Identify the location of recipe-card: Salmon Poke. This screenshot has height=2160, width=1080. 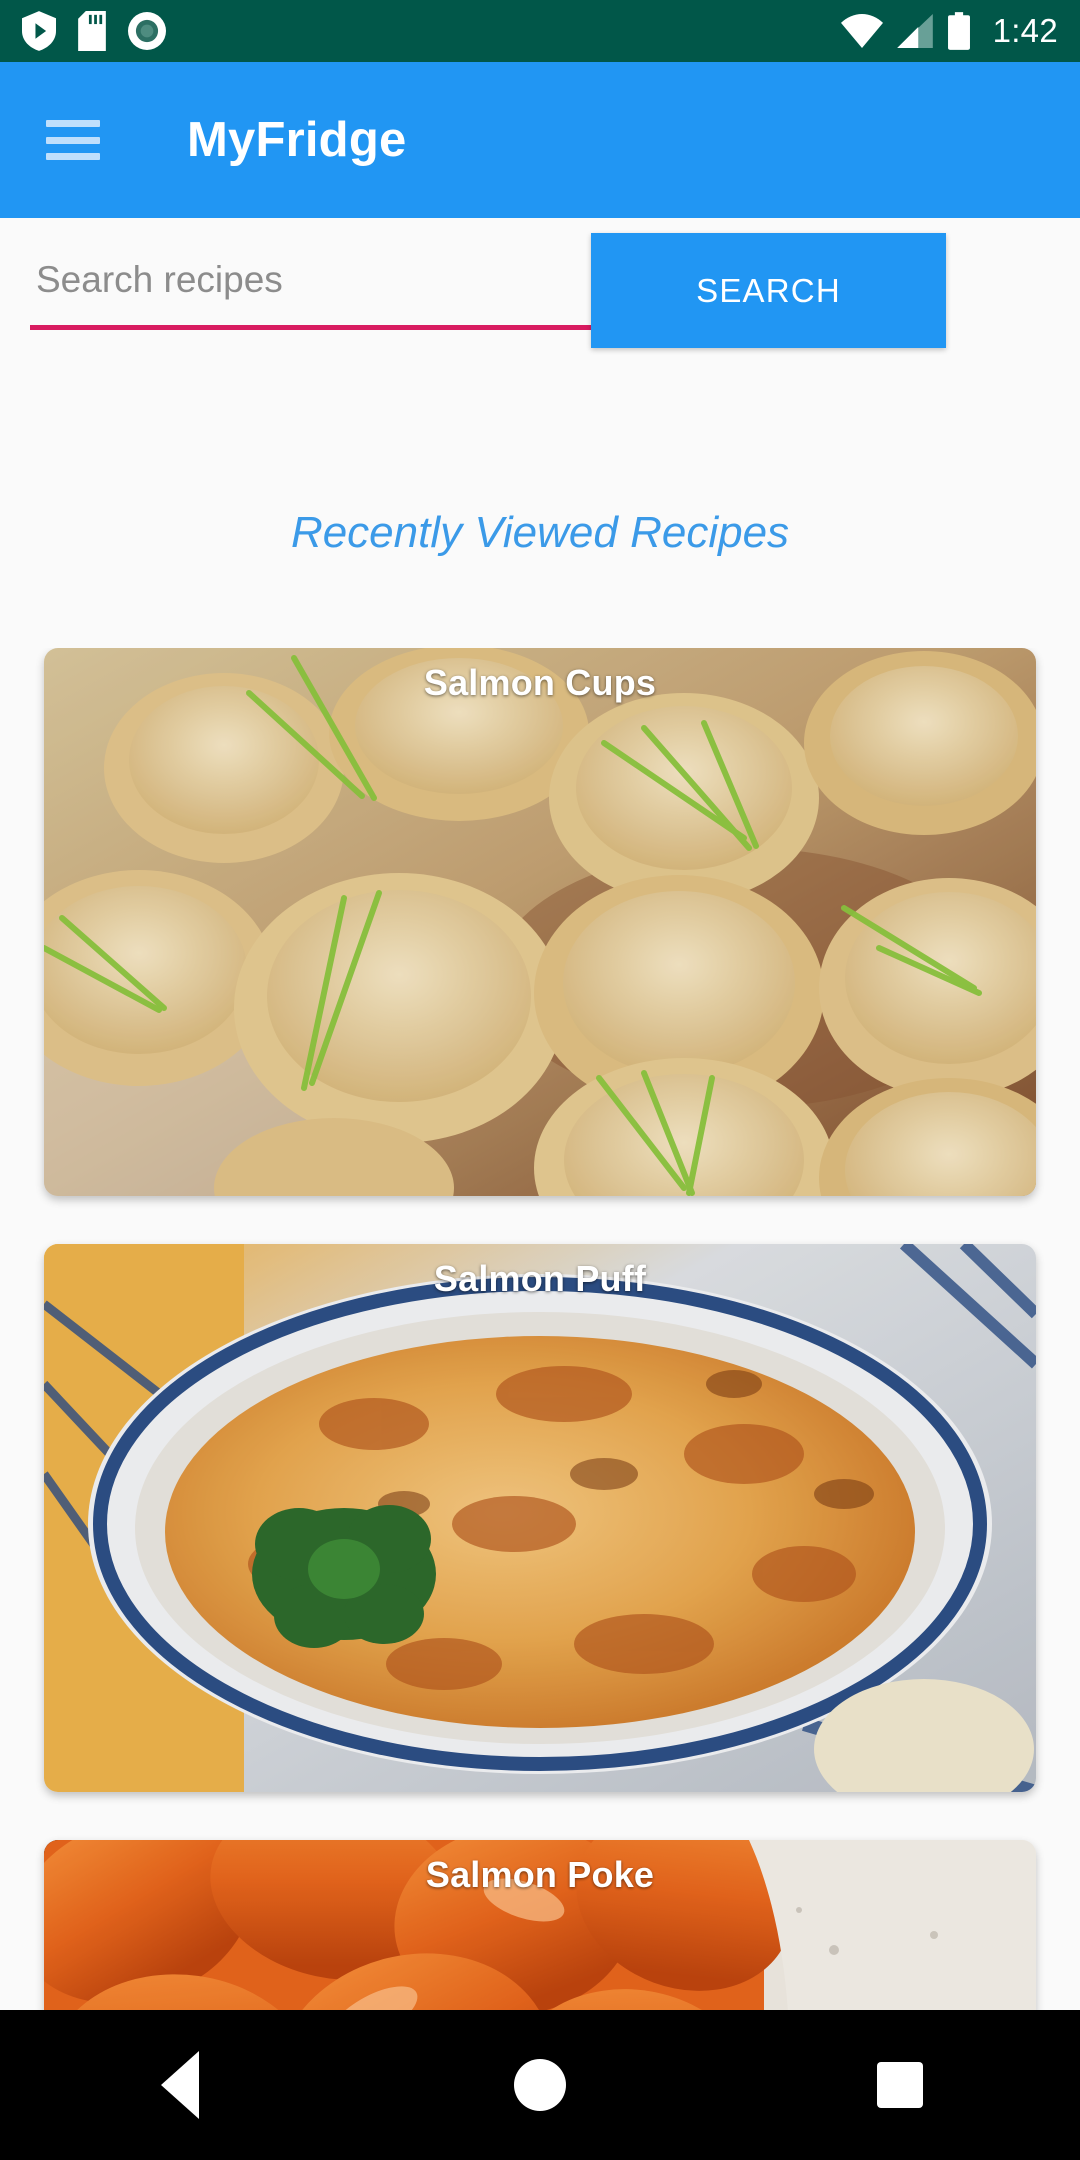
(540, 1925).